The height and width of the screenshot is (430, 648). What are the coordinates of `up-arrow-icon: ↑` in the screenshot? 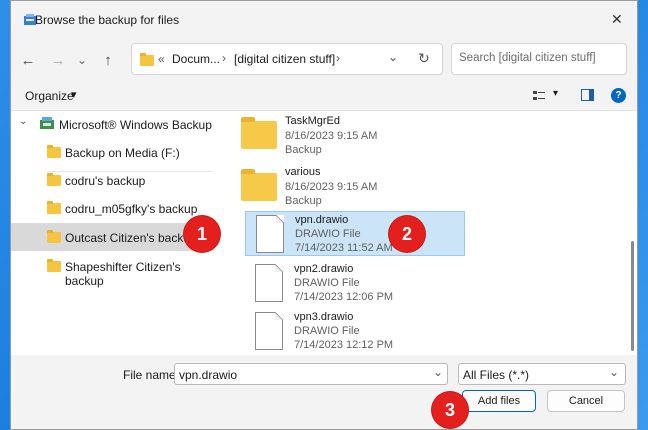 It's located at (108, 60).